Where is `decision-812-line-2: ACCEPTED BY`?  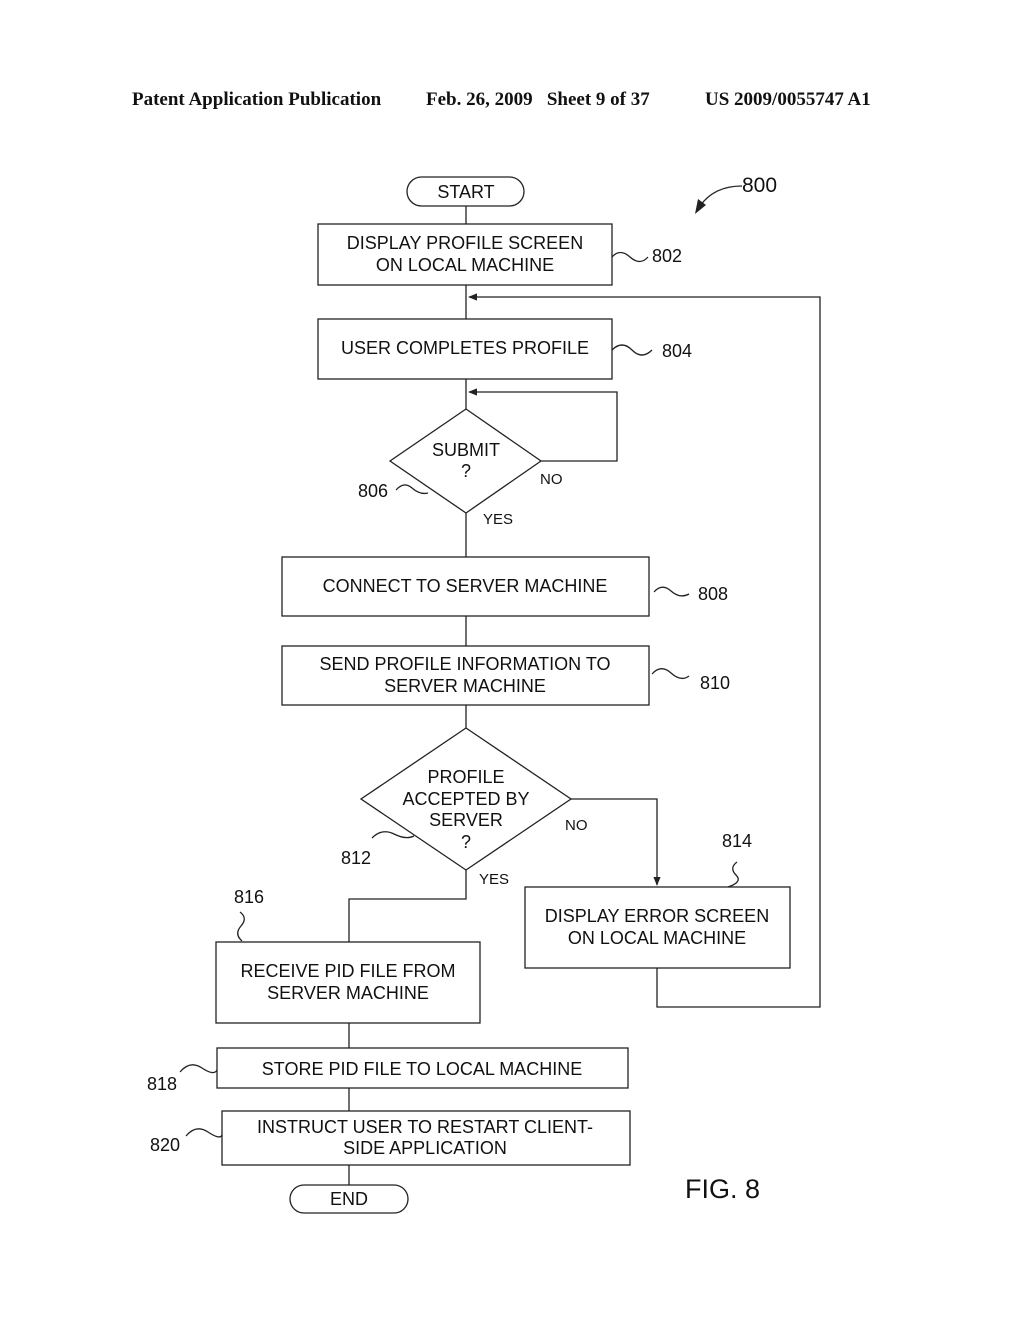
decision-812-line-2: ACCEPTED BY is located at coordinates (465, 799).